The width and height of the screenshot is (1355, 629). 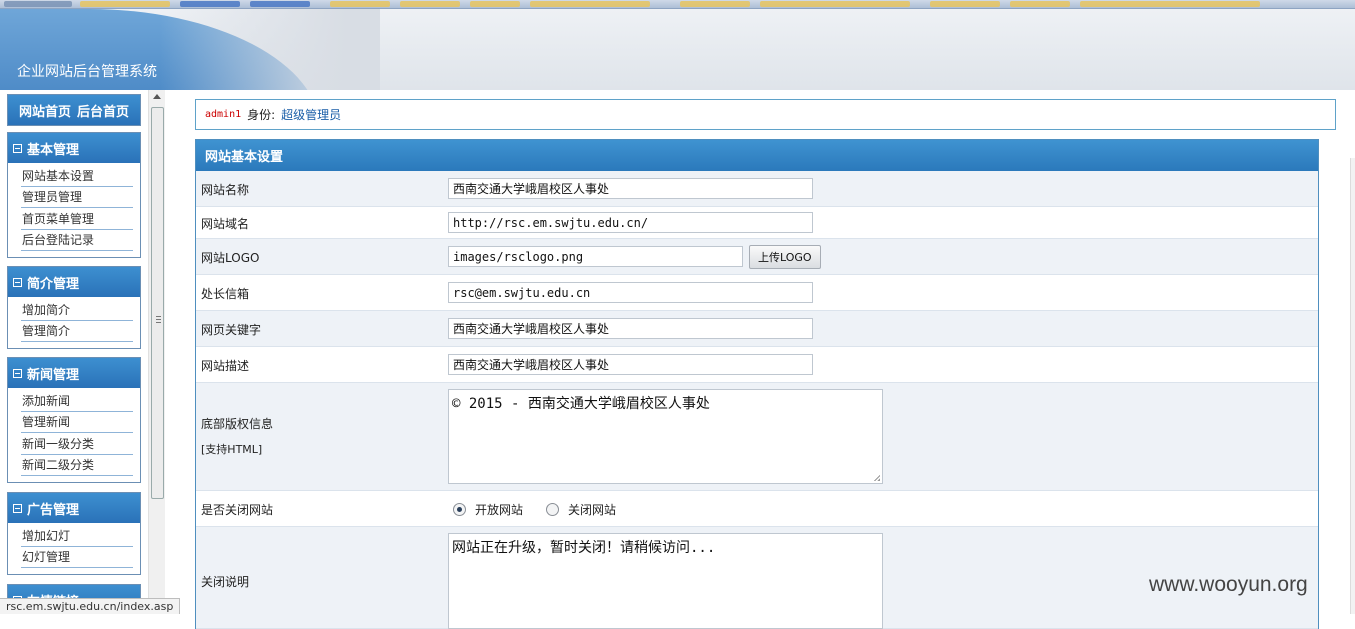 I want to click on menu-basic: 基本管理 网站基本设置 管理员管理 首页菜单管理 后台登陆记录, so click(x=74, y=195).